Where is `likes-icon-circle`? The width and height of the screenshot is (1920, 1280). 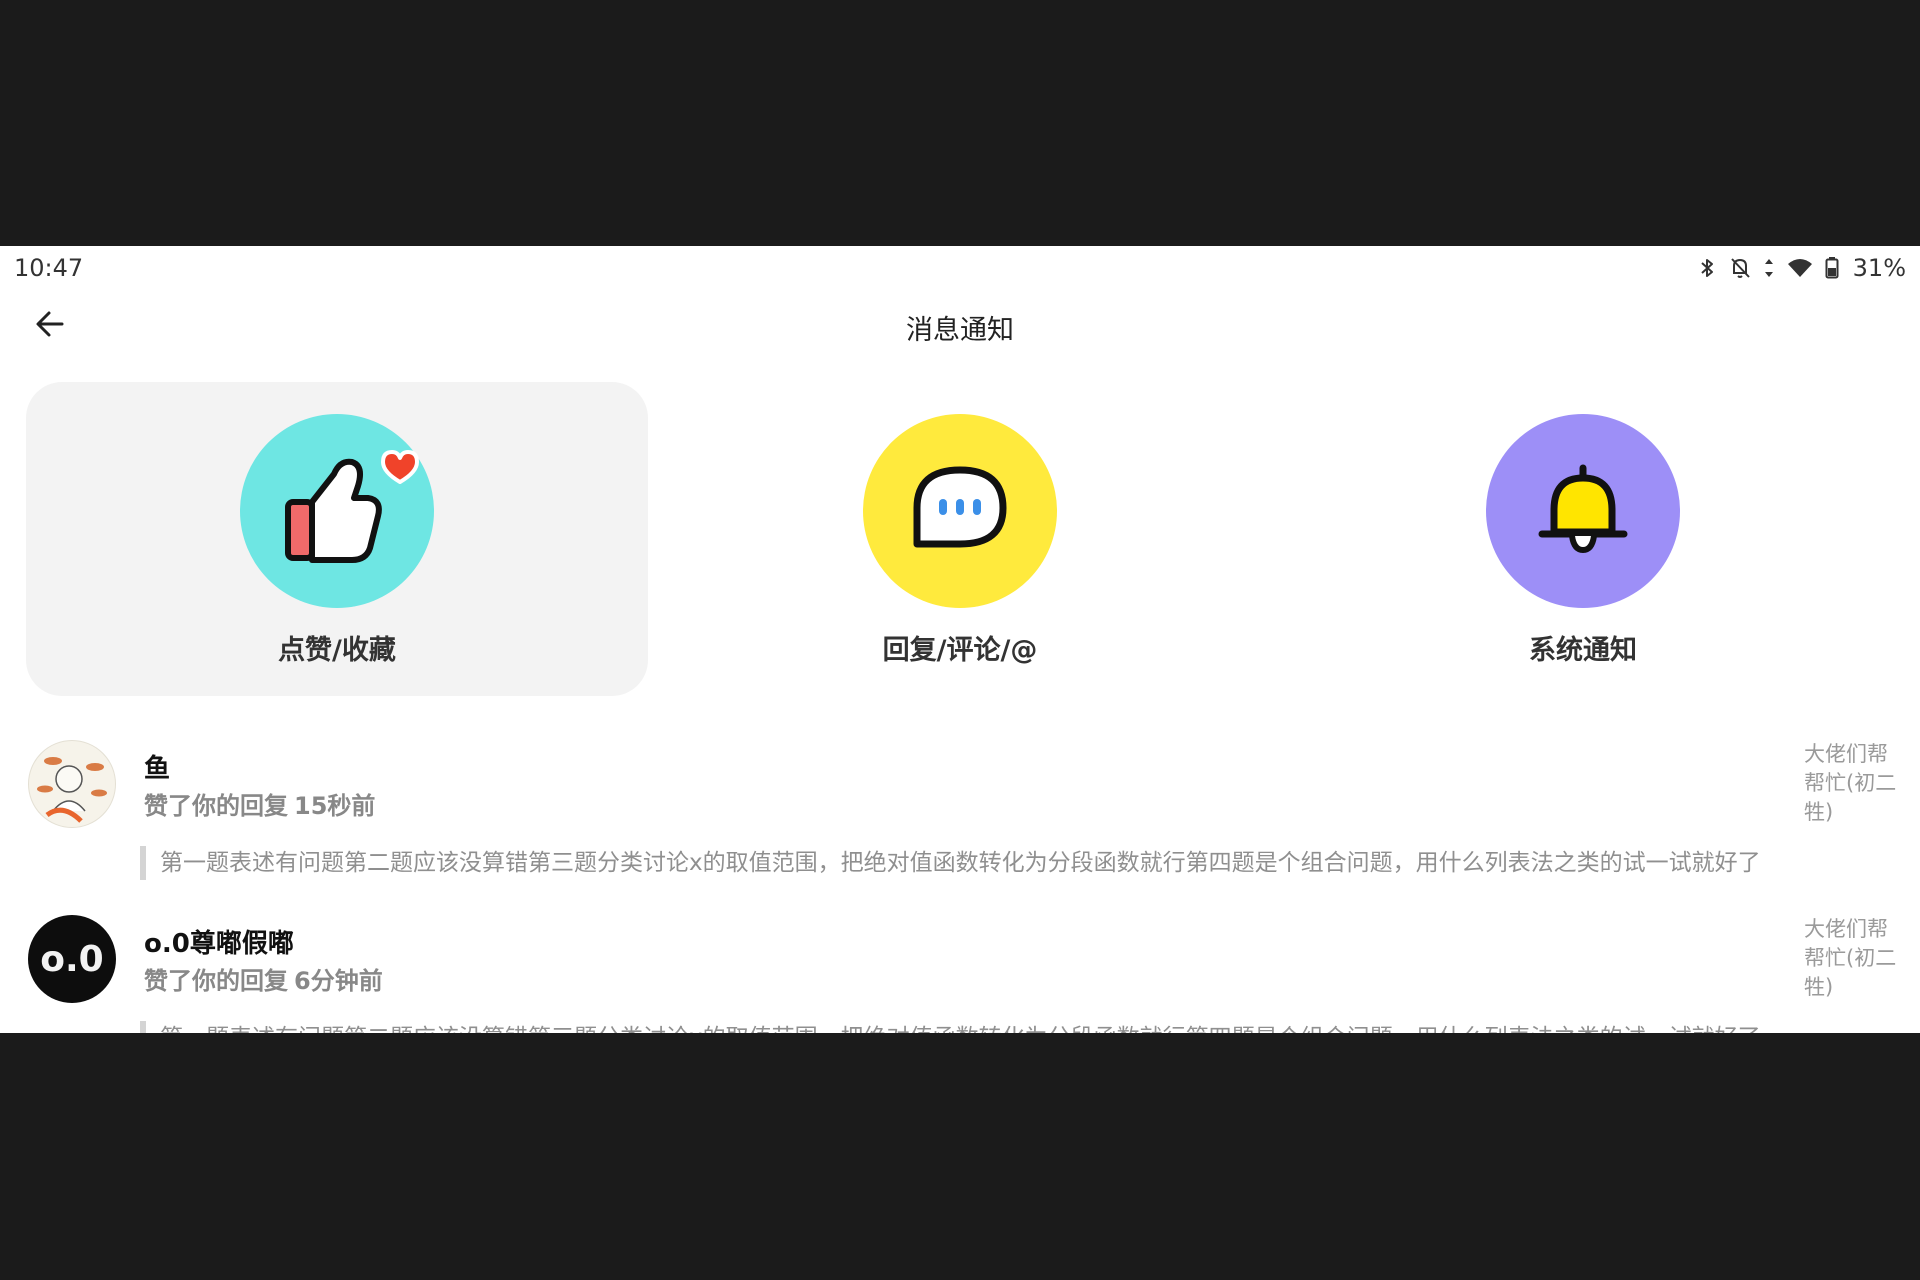
likes-icon-circle is located at coordinates (337, 511).